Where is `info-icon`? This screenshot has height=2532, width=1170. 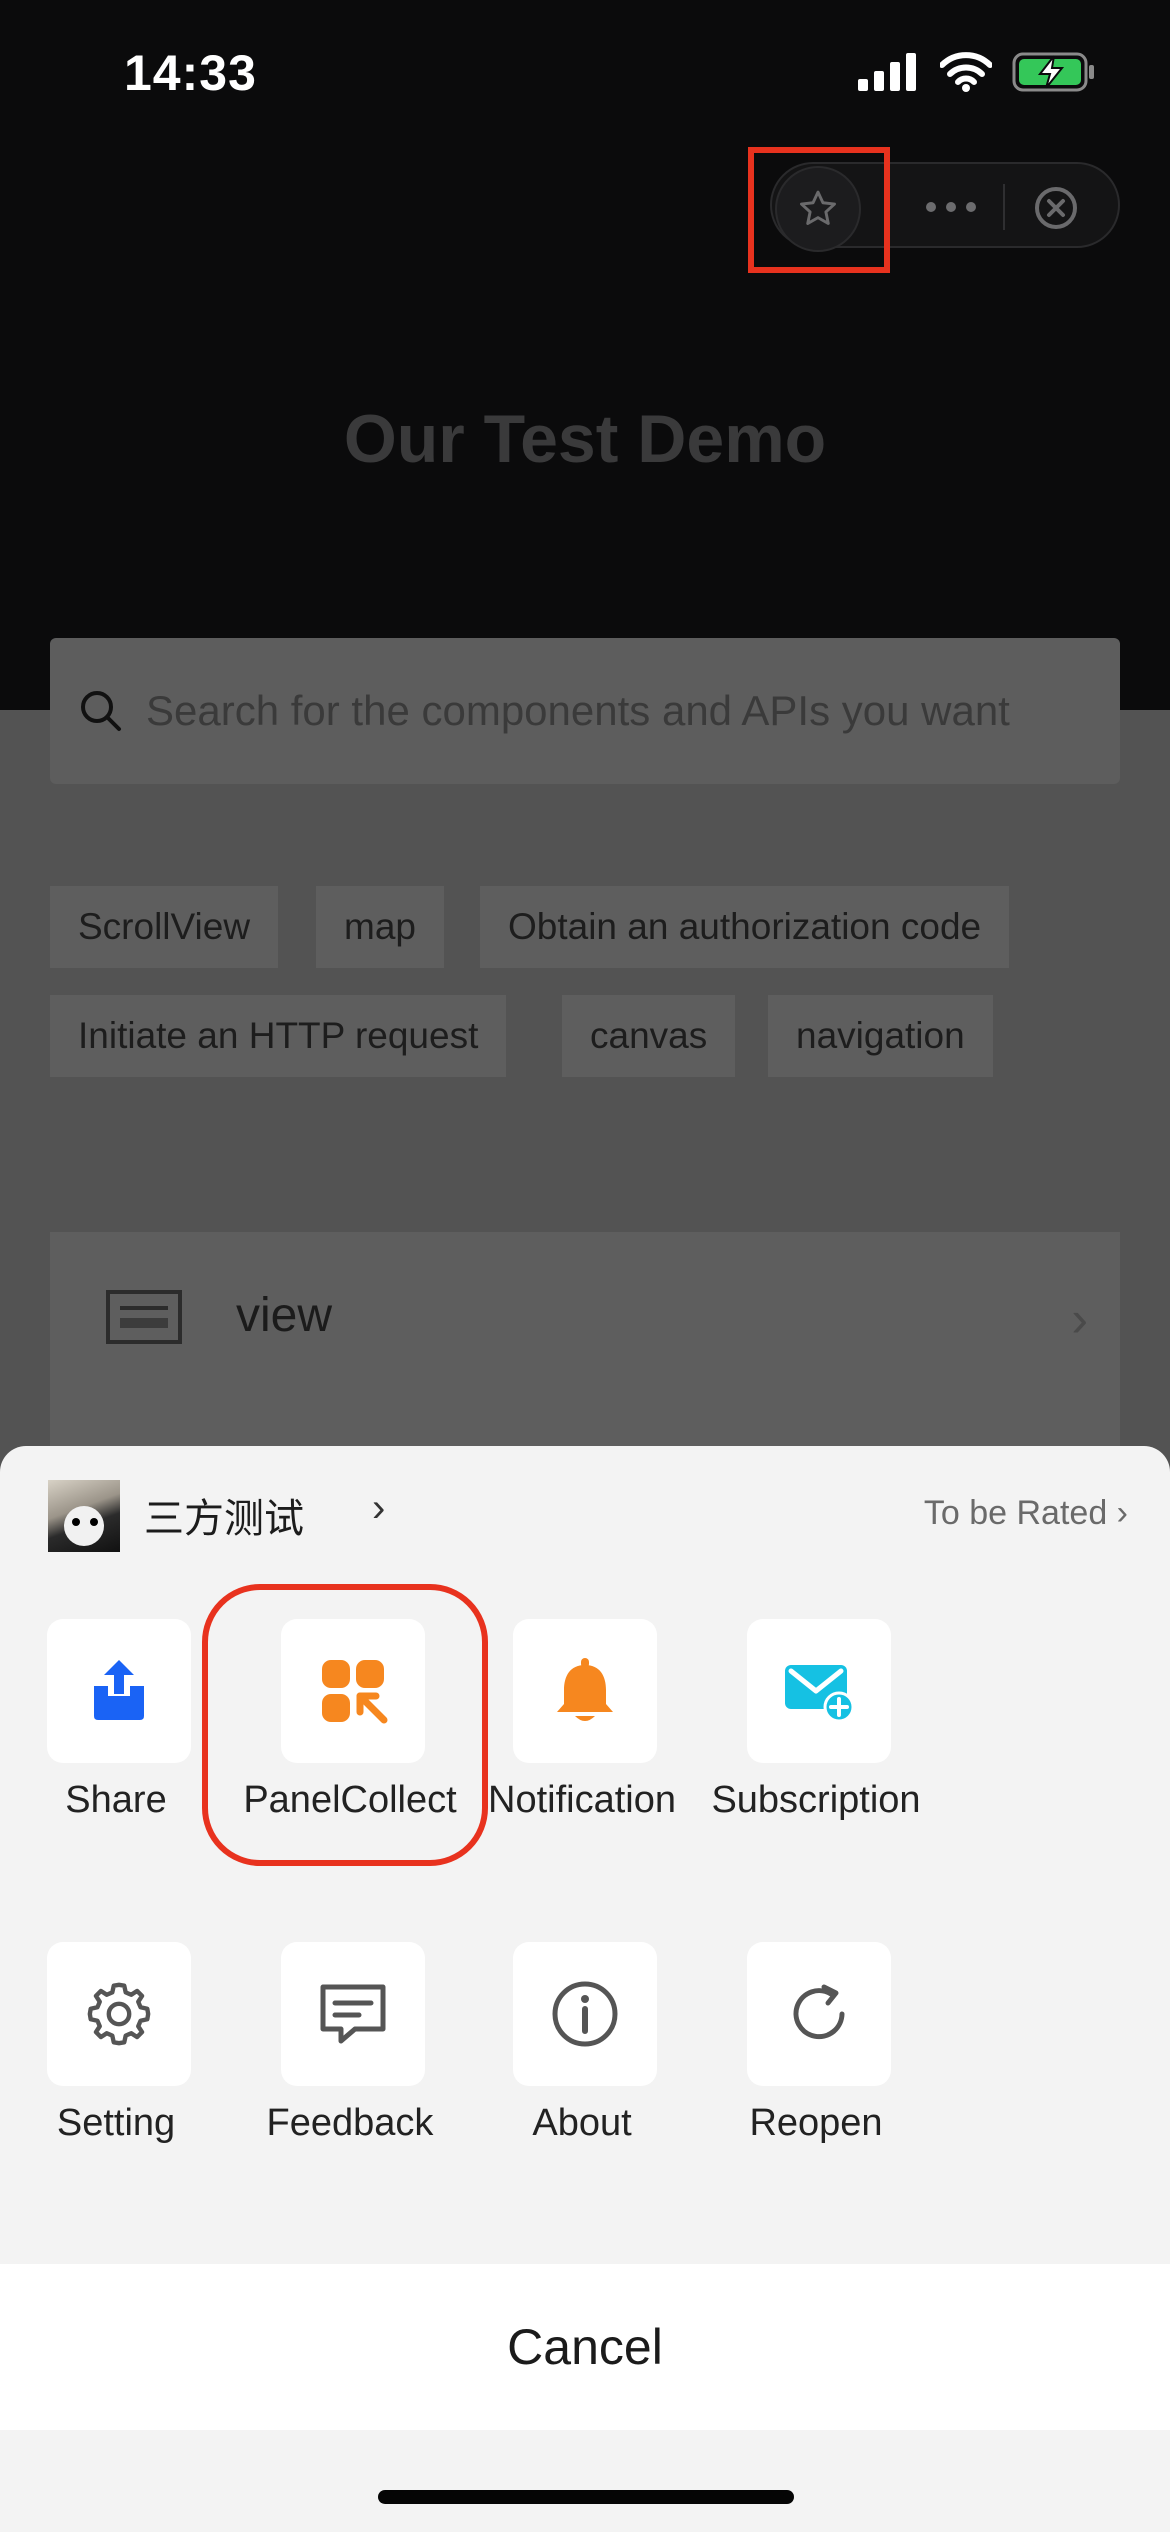
info-icon is located at coordinates (585, 2014).